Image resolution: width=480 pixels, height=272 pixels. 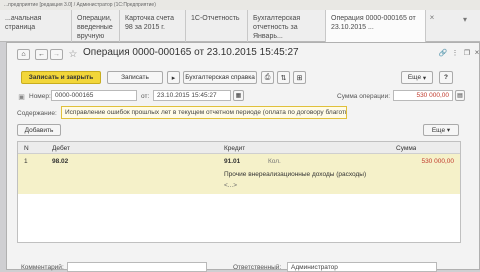 What do you see at coordinates (446, 77) in the screenshot?
I see `help-button: ?` at bounding box center [446, 77].